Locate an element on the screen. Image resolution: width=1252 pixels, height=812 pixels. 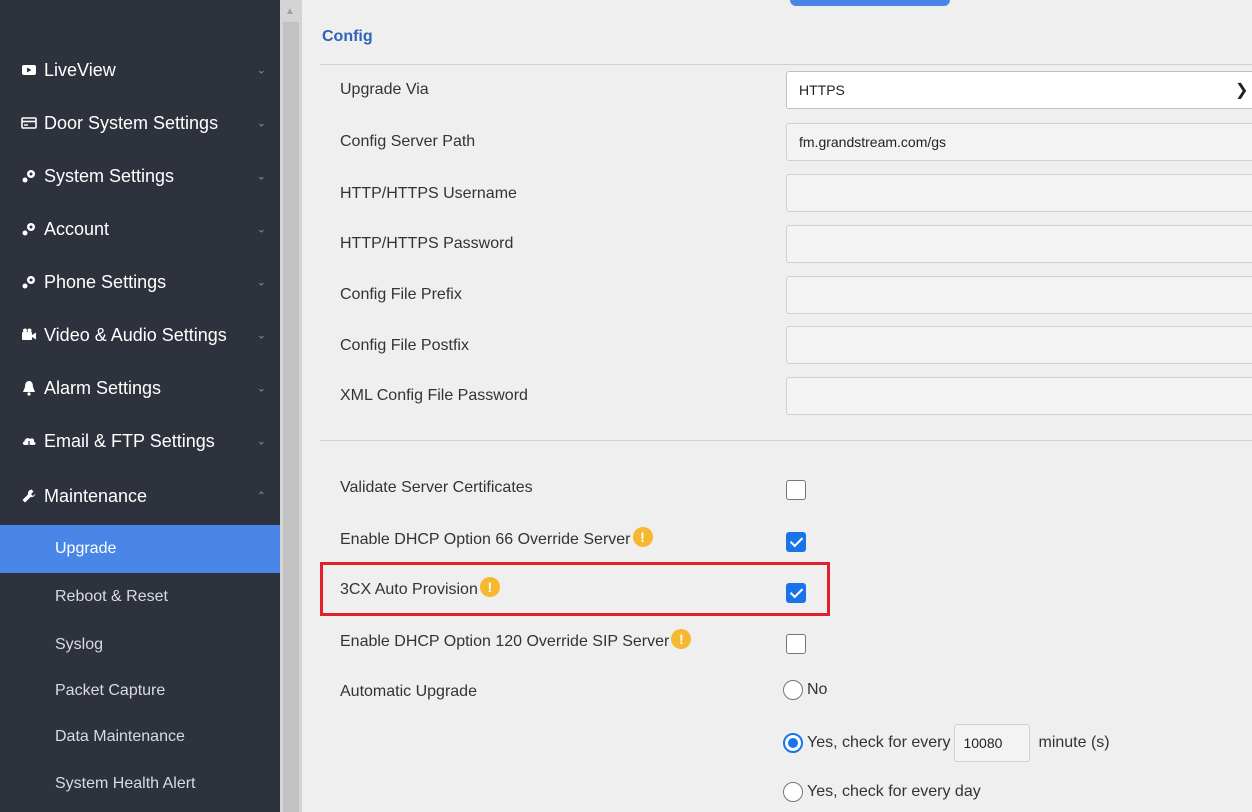
dhcp66-label: Enable DHCP Option 66 Override Server ! is located at coordinates (496, 538).